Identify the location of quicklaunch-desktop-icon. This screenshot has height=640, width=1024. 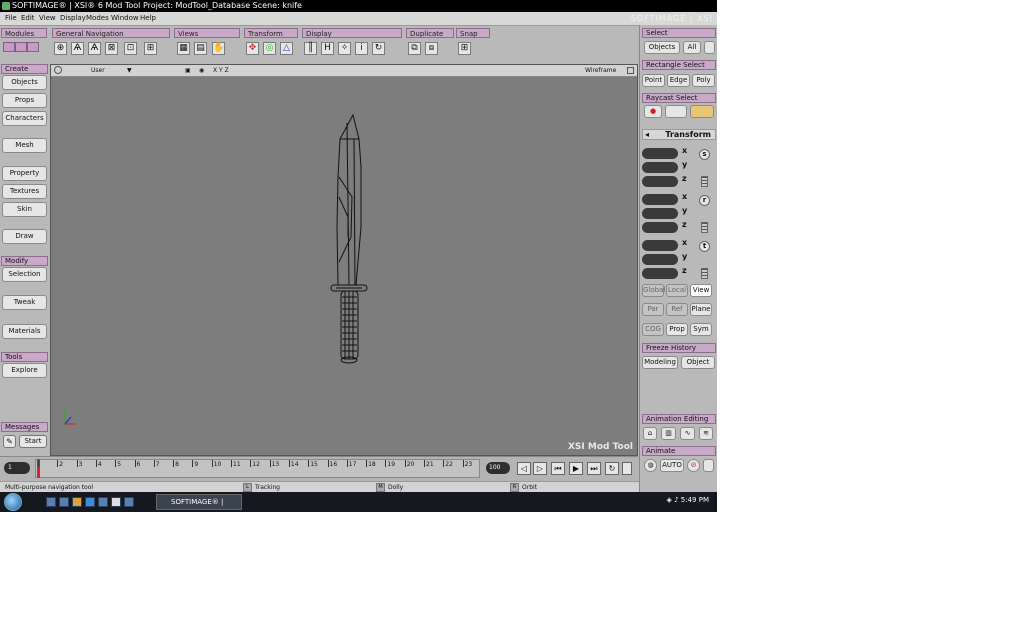
(51, 502).